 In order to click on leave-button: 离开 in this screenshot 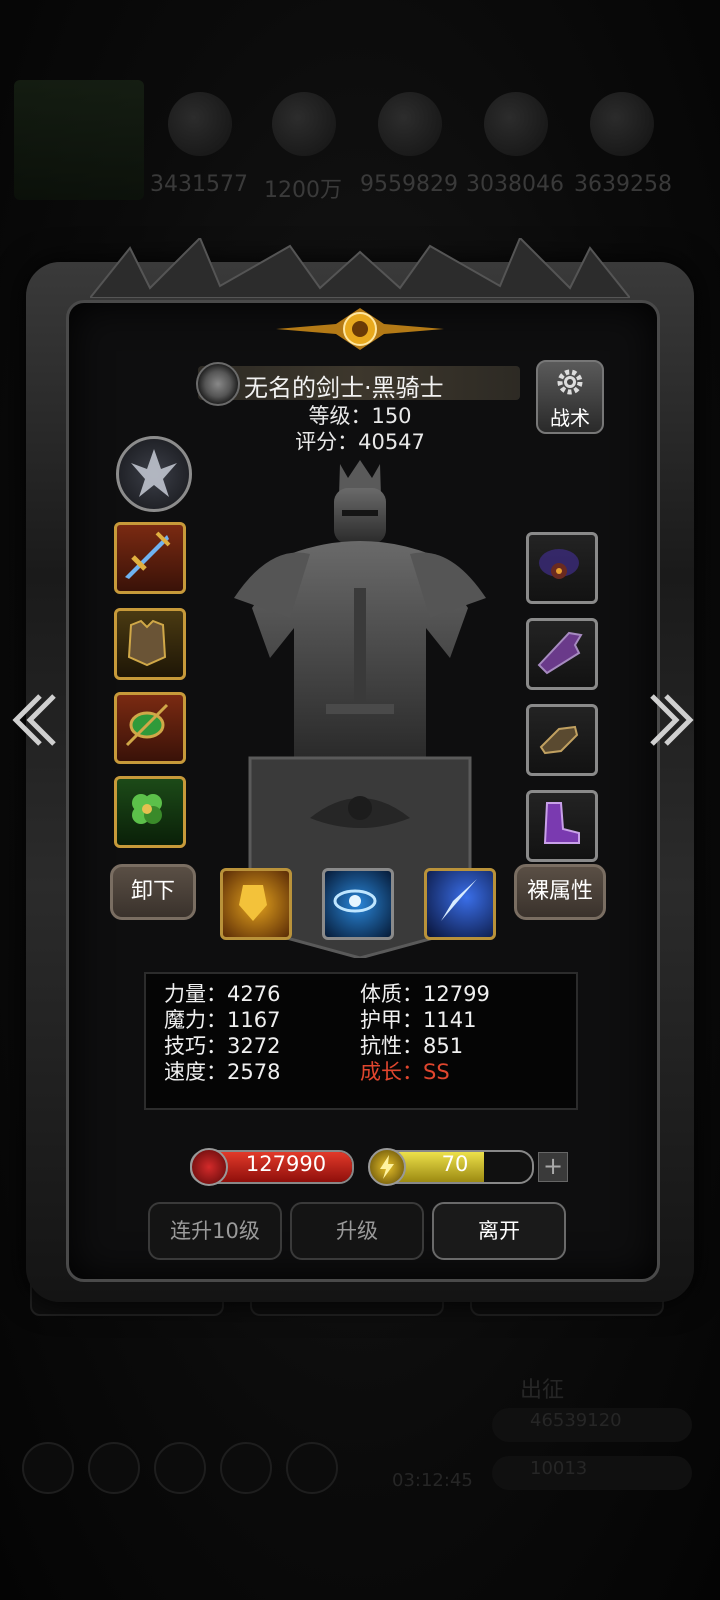, I will do `click(499, 1231)`.